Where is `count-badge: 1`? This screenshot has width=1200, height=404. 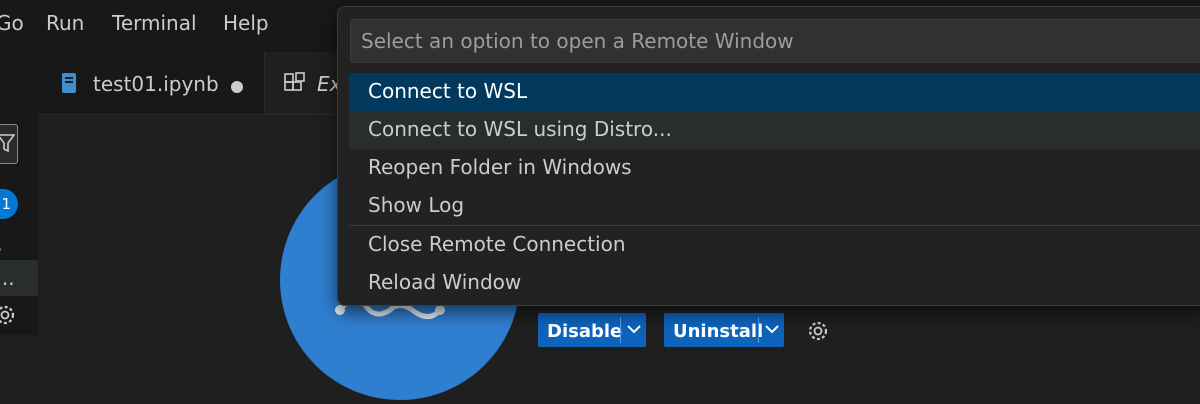 count-badge: 1 is located at coordinates (9, 204).